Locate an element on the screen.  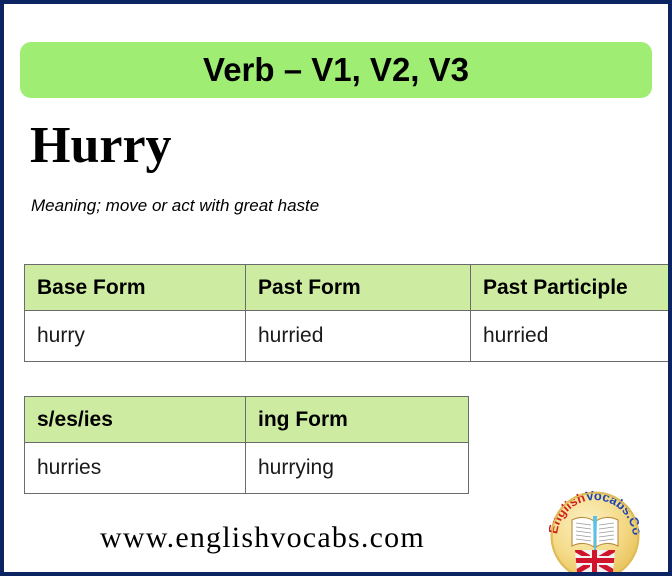
cell-past-form: hurried is located at coordinates (358, 336).